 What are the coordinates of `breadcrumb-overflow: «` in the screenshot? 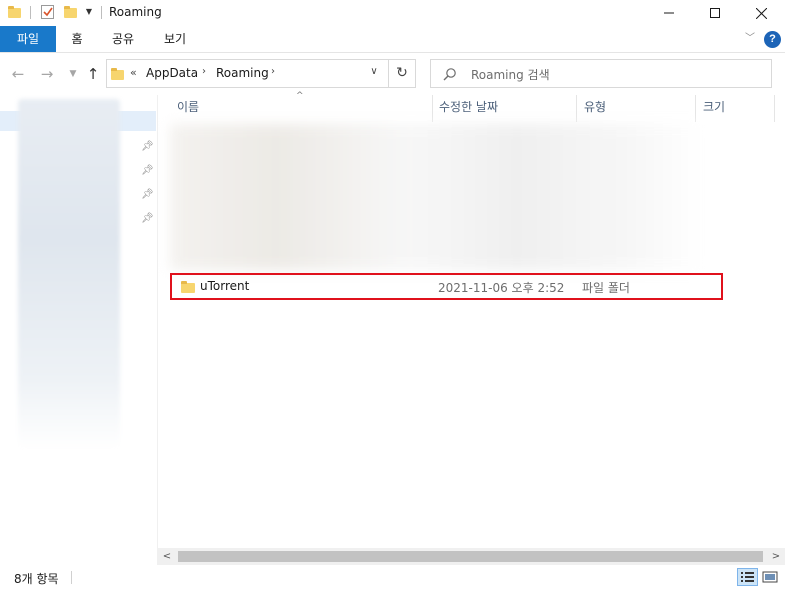 It's located at (133, 72).